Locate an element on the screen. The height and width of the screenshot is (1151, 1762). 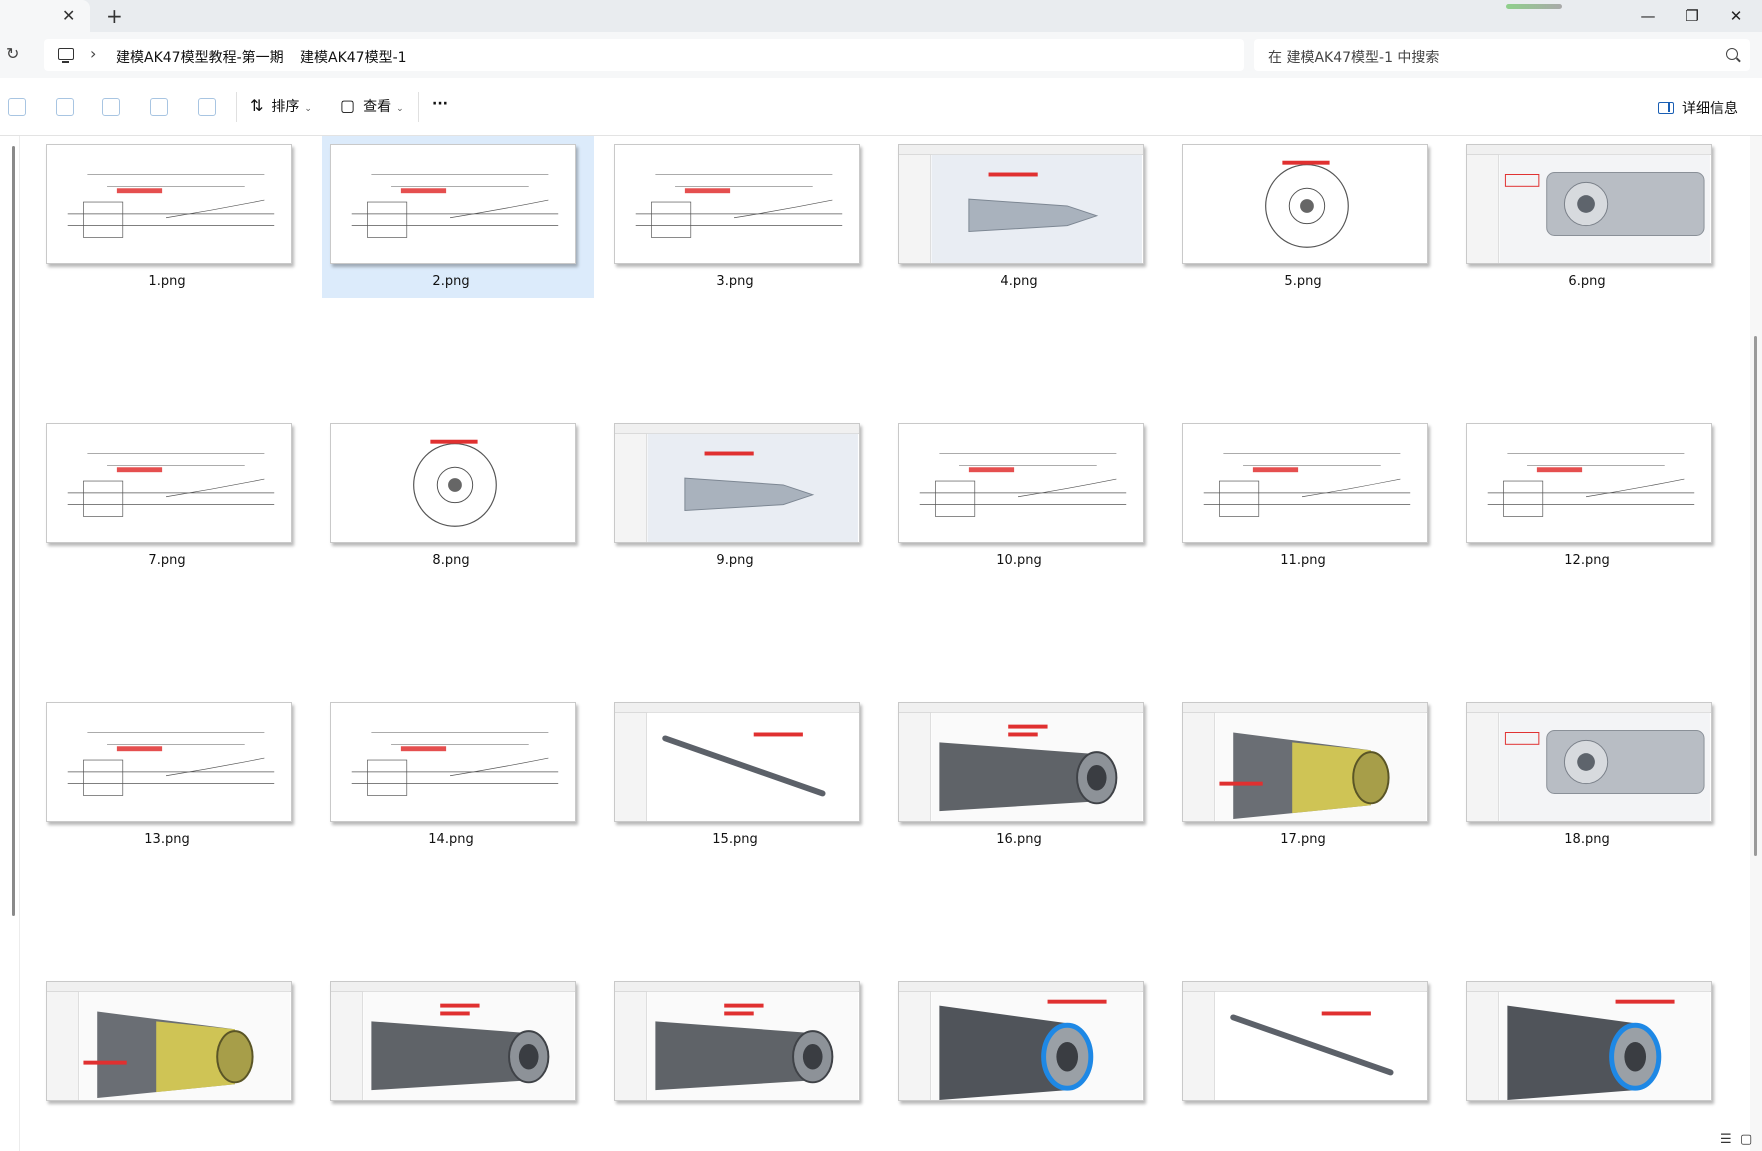
new-tab-icon: + is located at coordinates (114, 16).